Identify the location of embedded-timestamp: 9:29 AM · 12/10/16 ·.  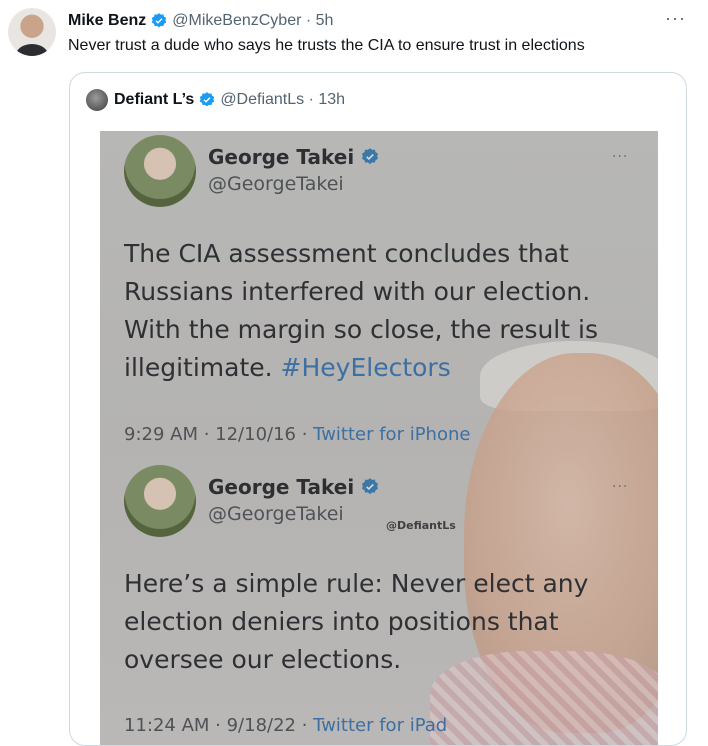
(219, 434).